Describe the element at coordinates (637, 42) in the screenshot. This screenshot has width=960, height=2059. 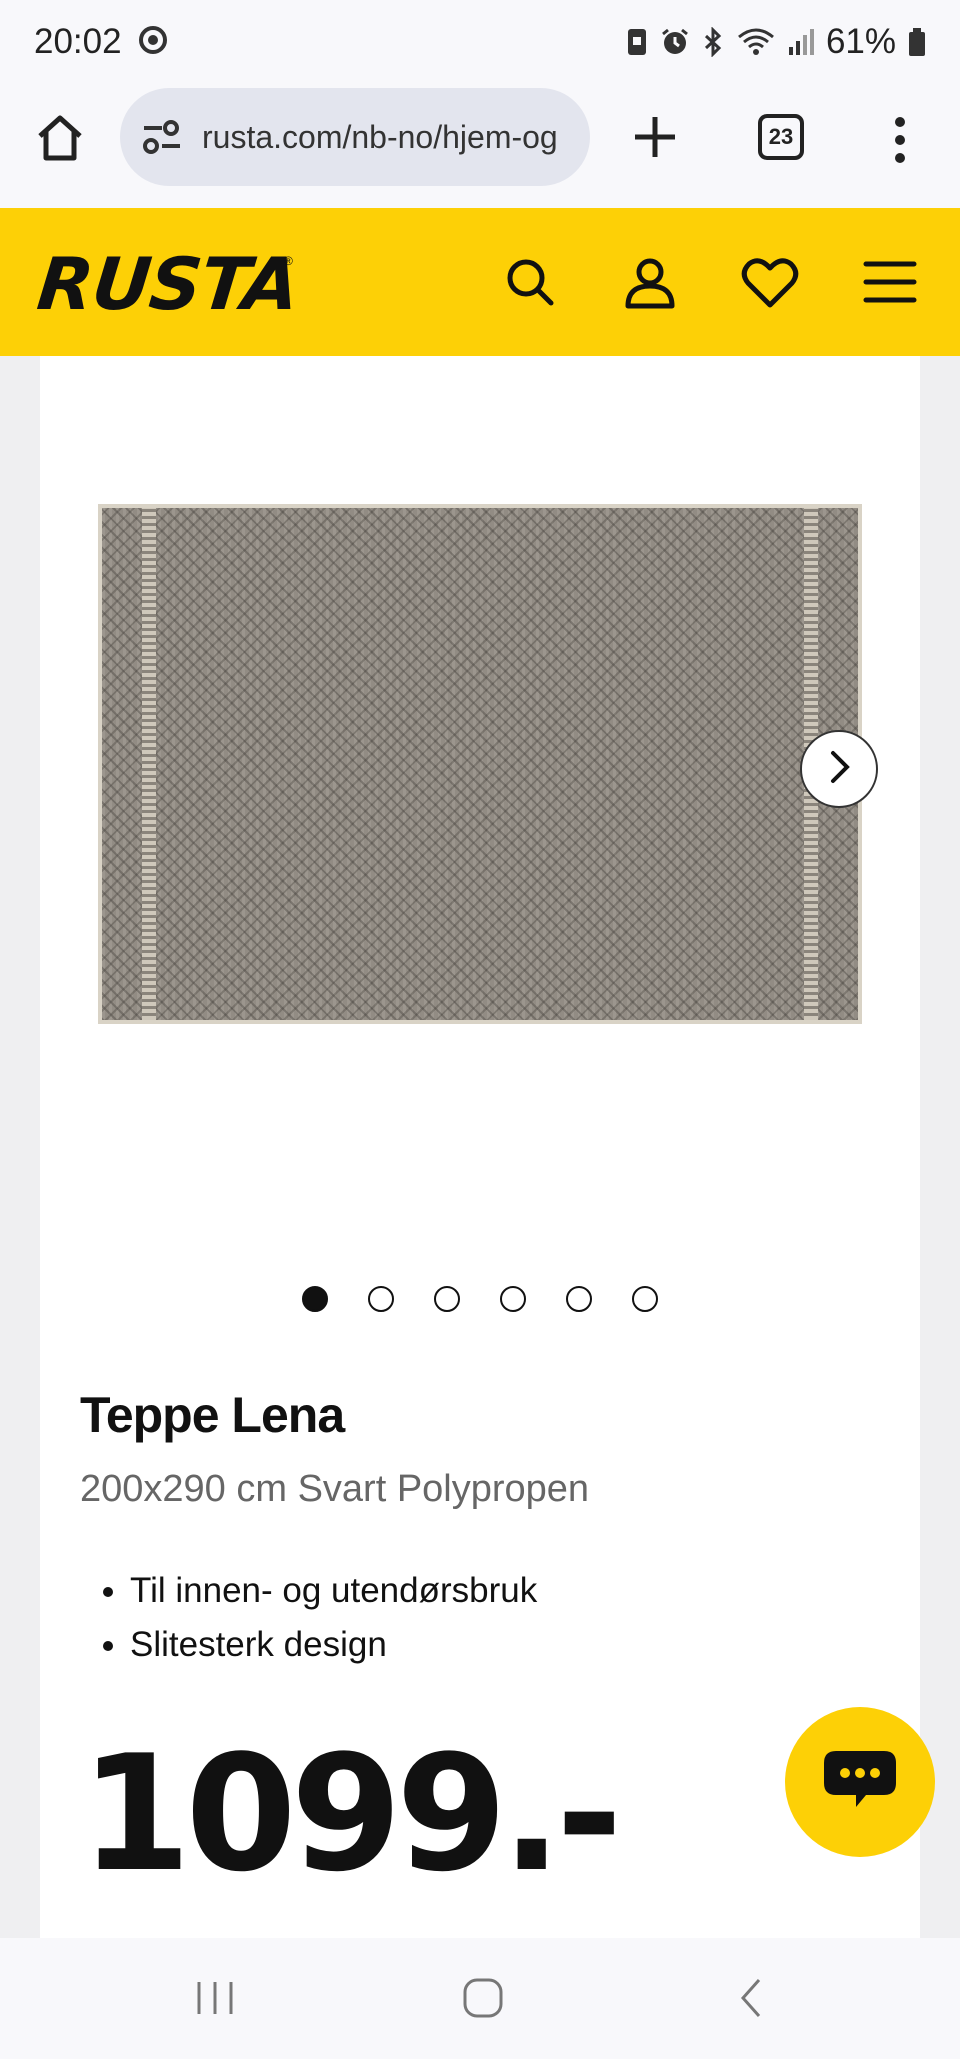
I see `sim-icon` at that location.